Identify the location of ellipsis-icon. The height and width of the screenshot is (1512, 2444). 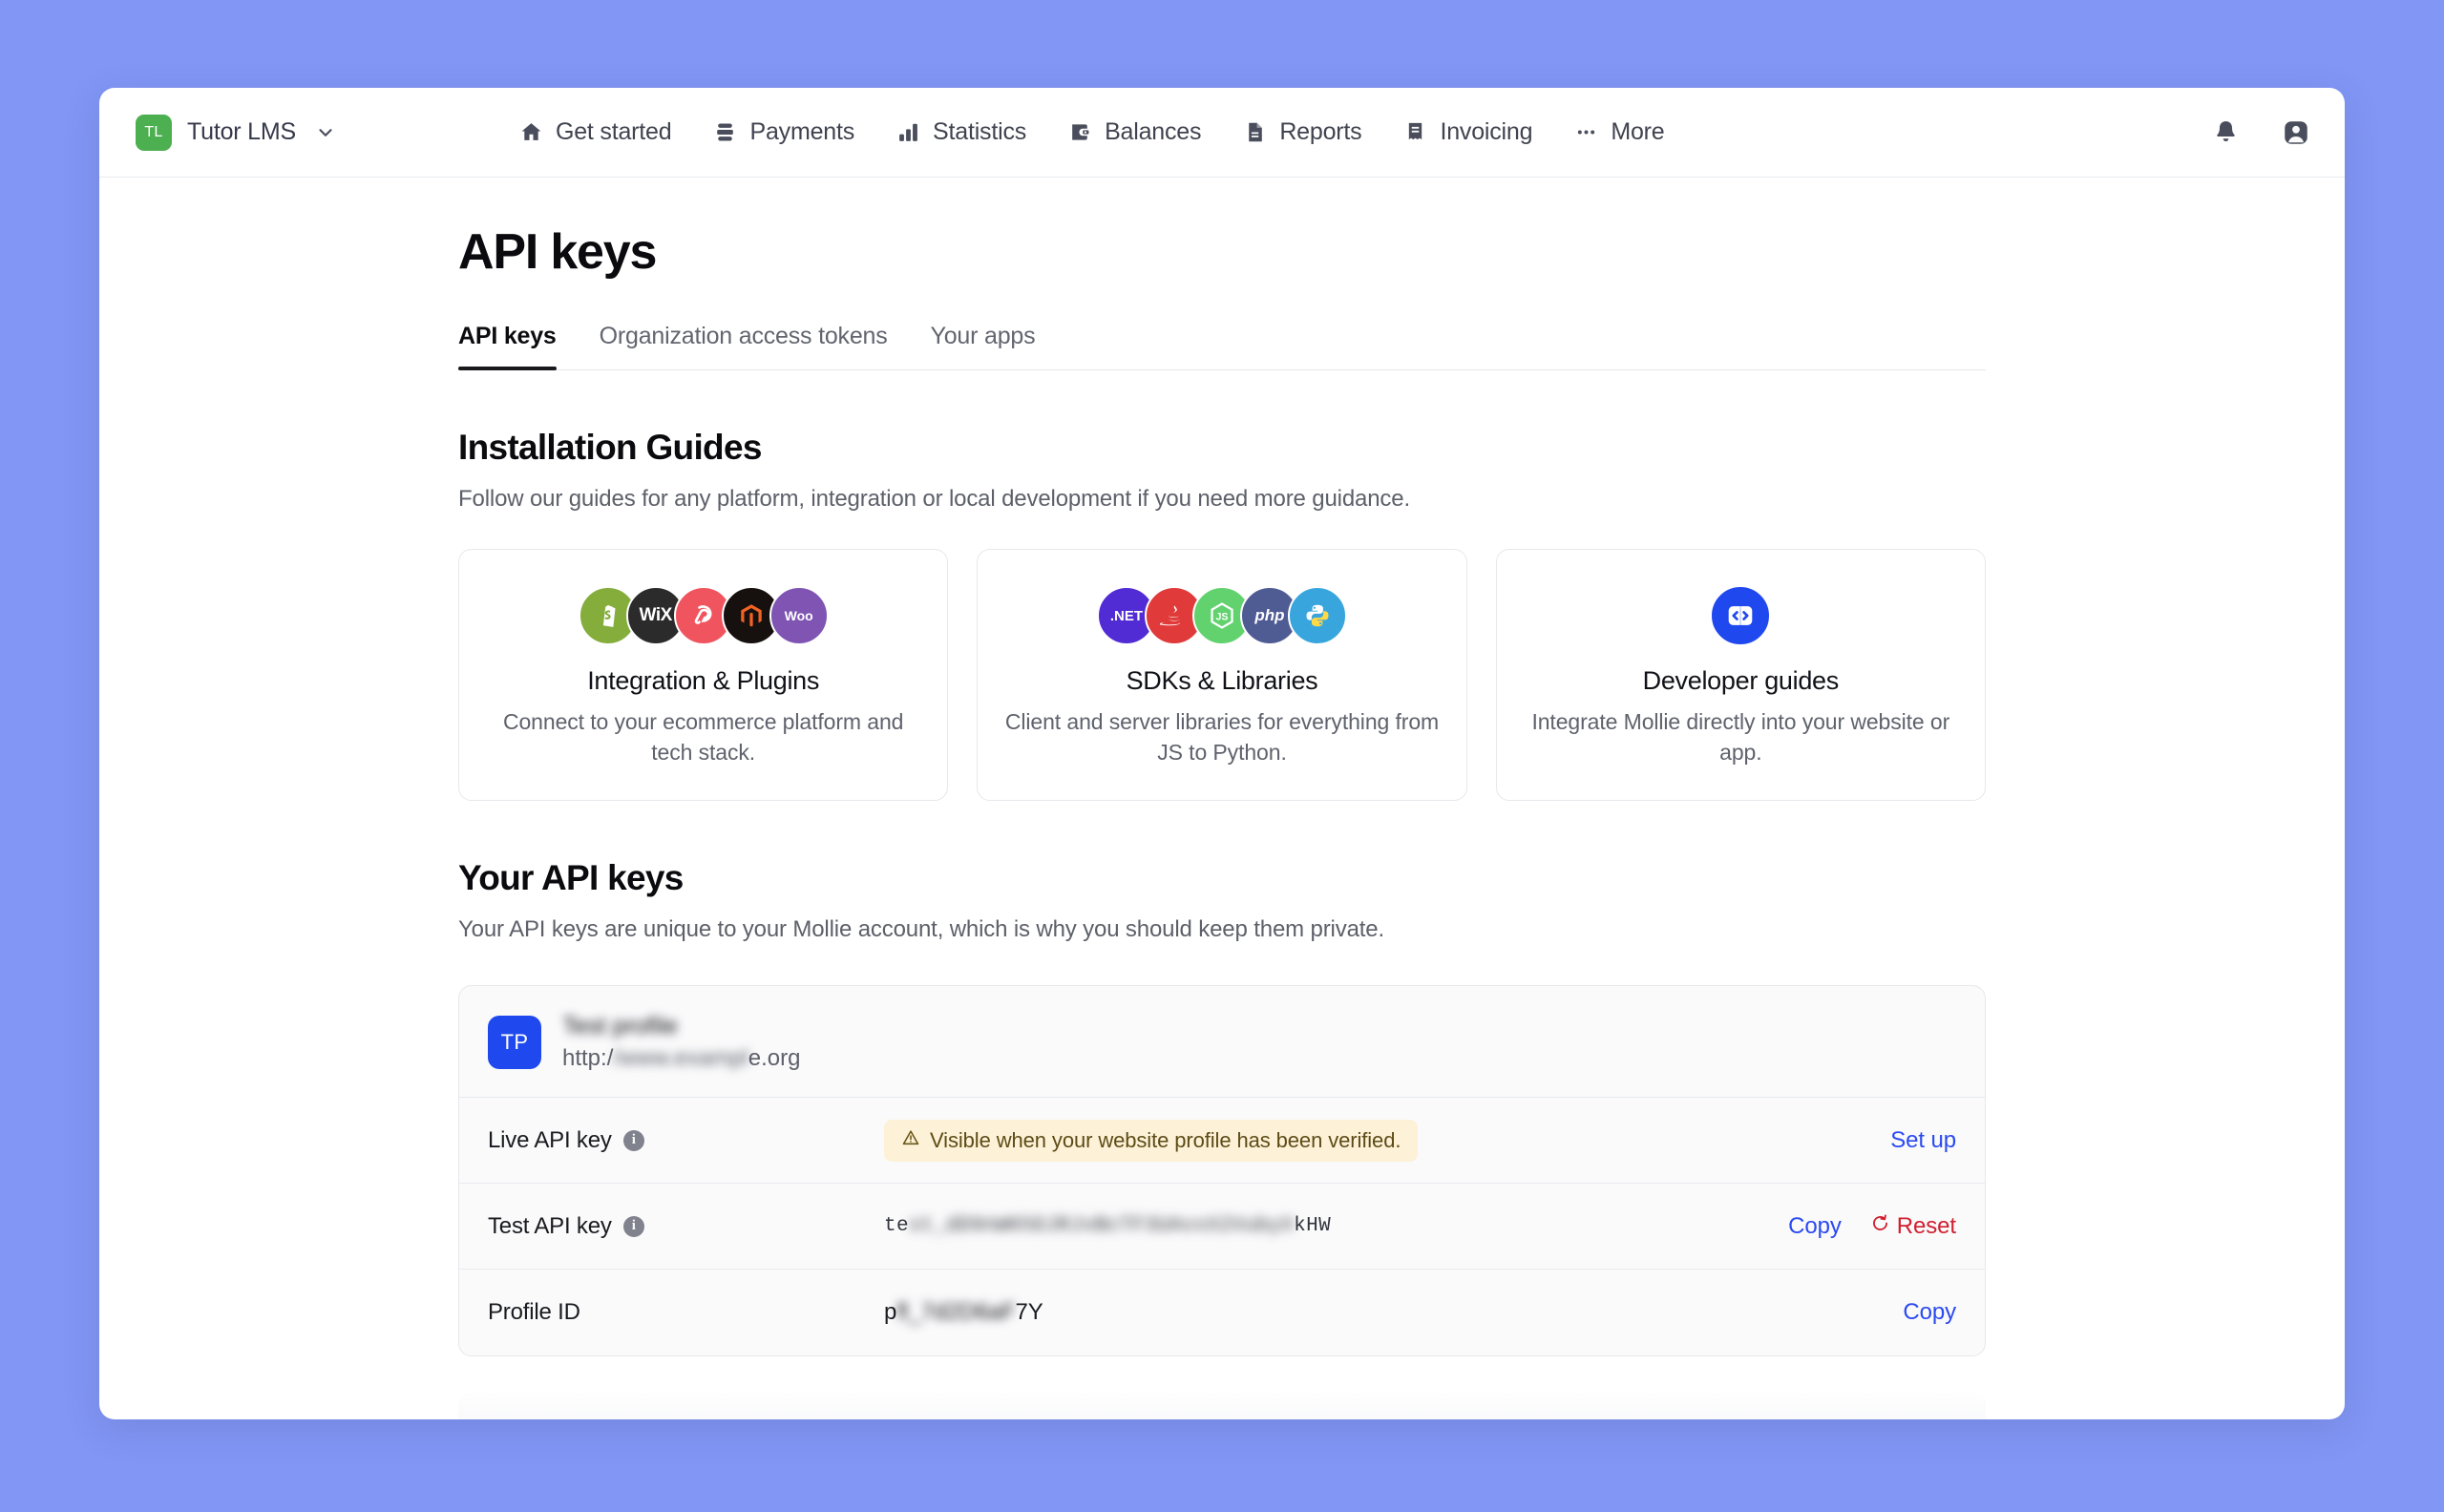
(1586, 132).